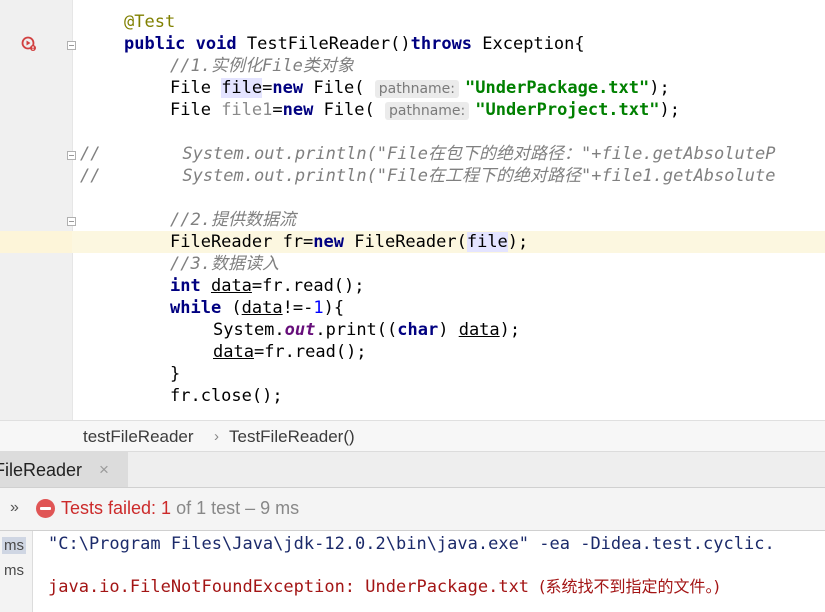  What do you see at coordinates (233, 220) in the screenshot?
I see `code-line-8: //2.提供数据流` at bounding box center [233, 220].